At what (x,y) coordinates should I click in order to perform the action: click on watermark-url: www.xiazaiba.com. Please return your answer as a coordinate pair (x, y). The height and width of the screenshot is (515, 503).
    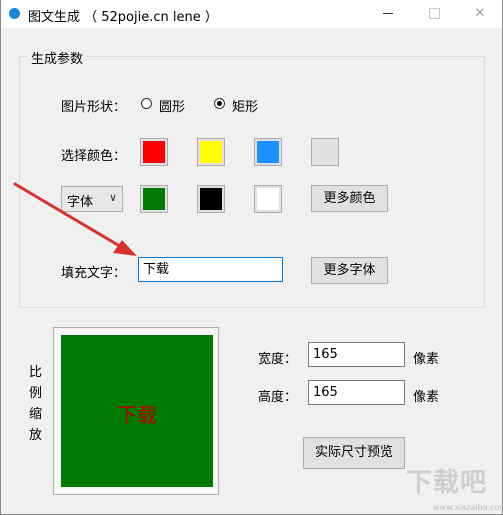
    Looking at the image, I should click on (468, 507).